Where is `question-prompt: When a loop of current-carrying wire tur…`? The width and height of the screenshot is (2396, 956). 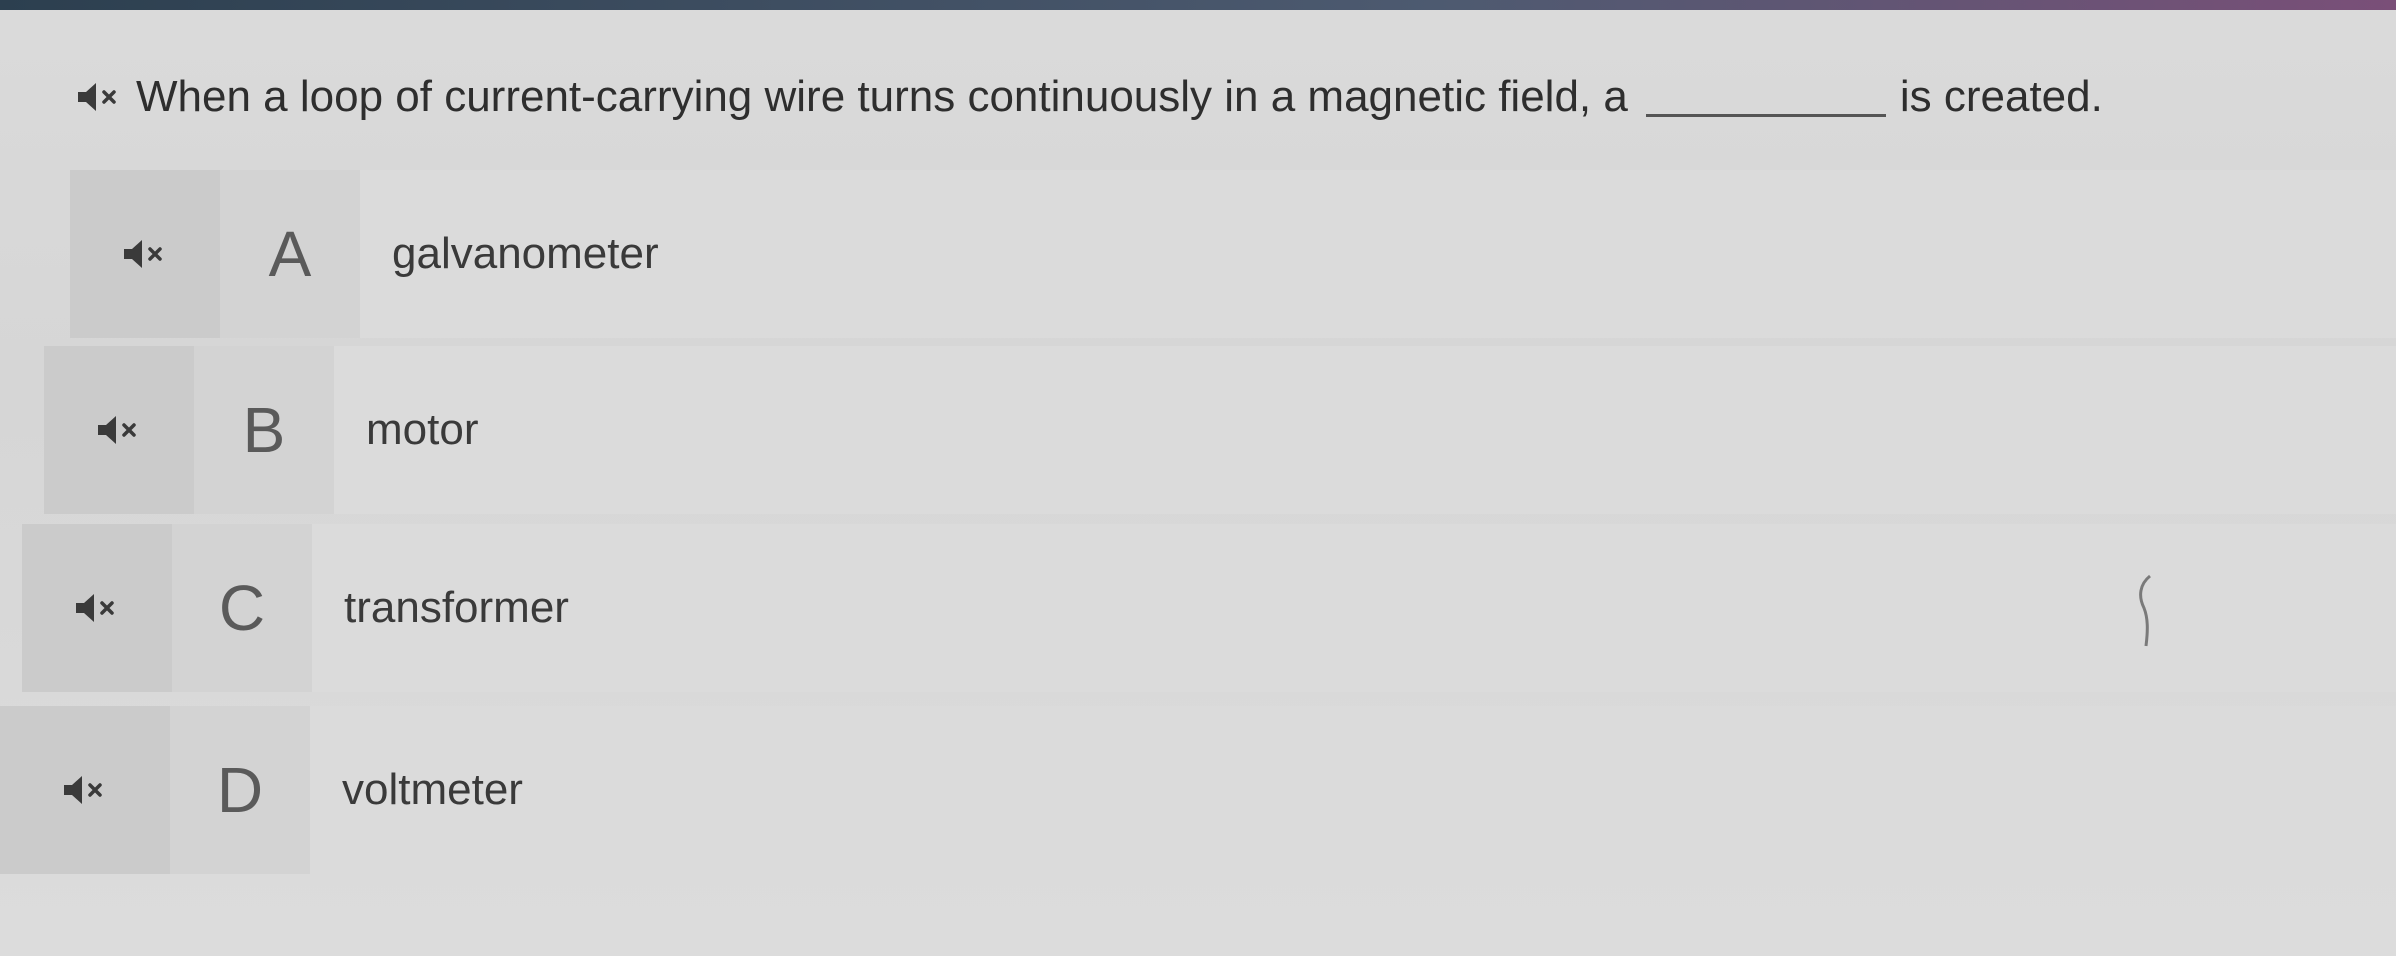 question-prompt: When a loop of current-carrying wire tur… is located at coordinates (1201, 97).